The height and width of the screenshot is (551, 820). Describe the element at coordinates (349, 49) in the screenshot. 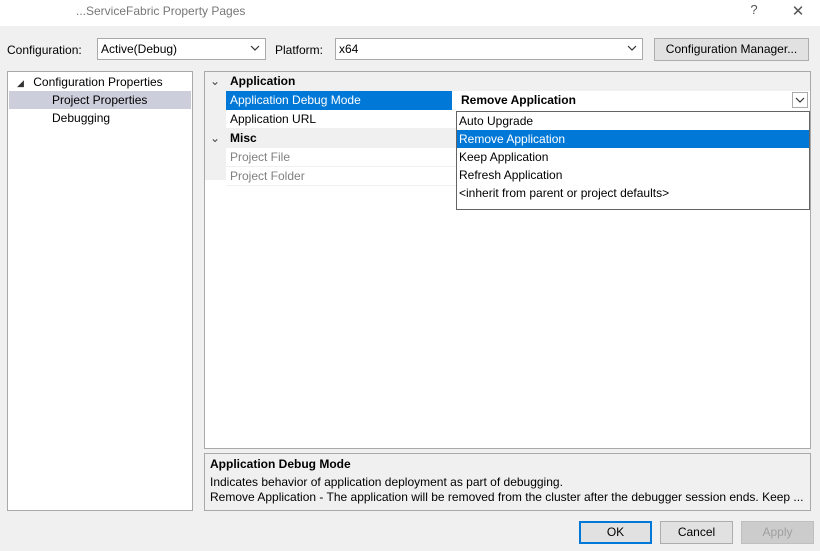

I see `platform-value: x64` at that location.